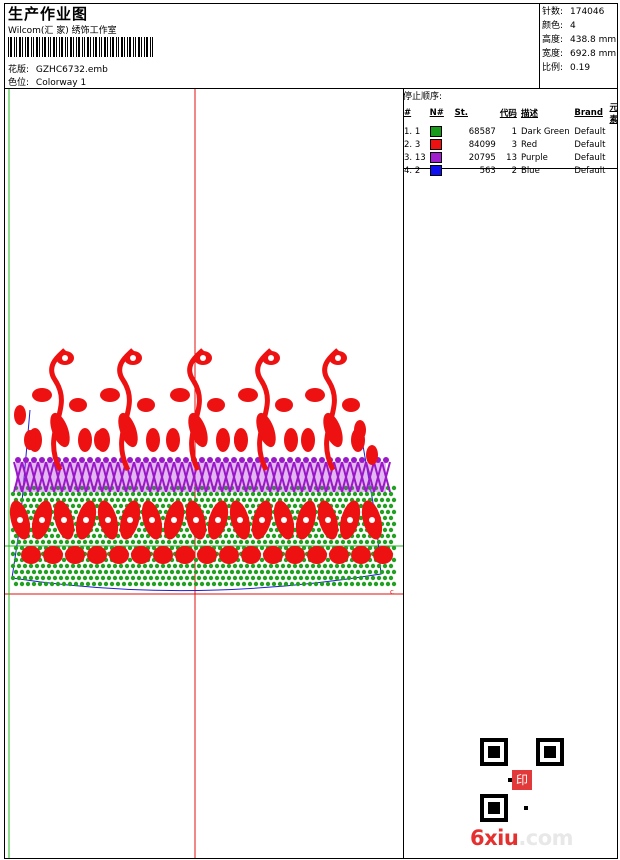 The width and height of the screenshot is (620, 860). I want to click on col-element: 元素, so click(613, 114).